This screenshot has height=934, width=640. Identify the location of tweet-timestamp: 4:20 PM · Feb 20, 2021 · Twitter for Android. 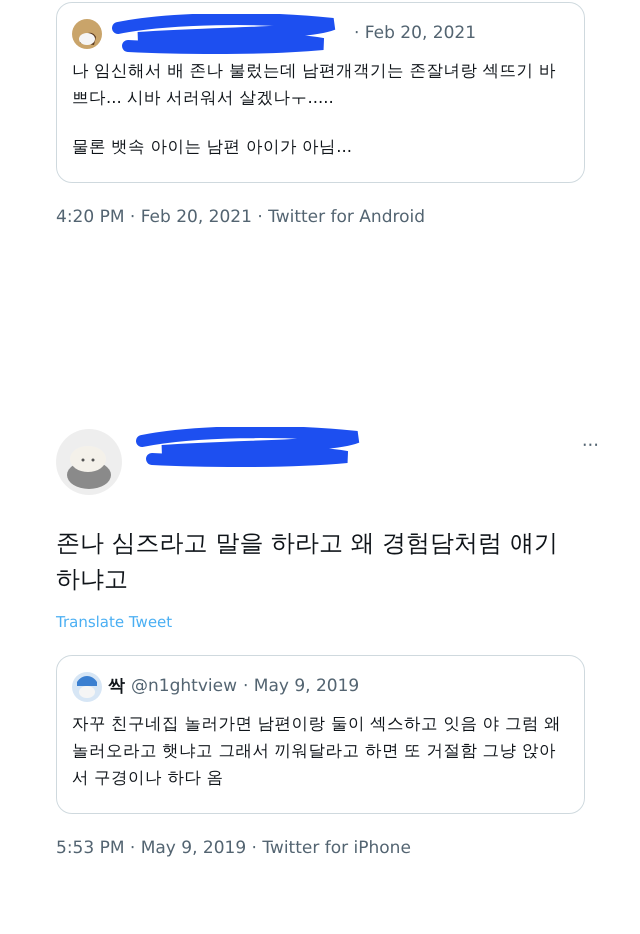
(241, 217).